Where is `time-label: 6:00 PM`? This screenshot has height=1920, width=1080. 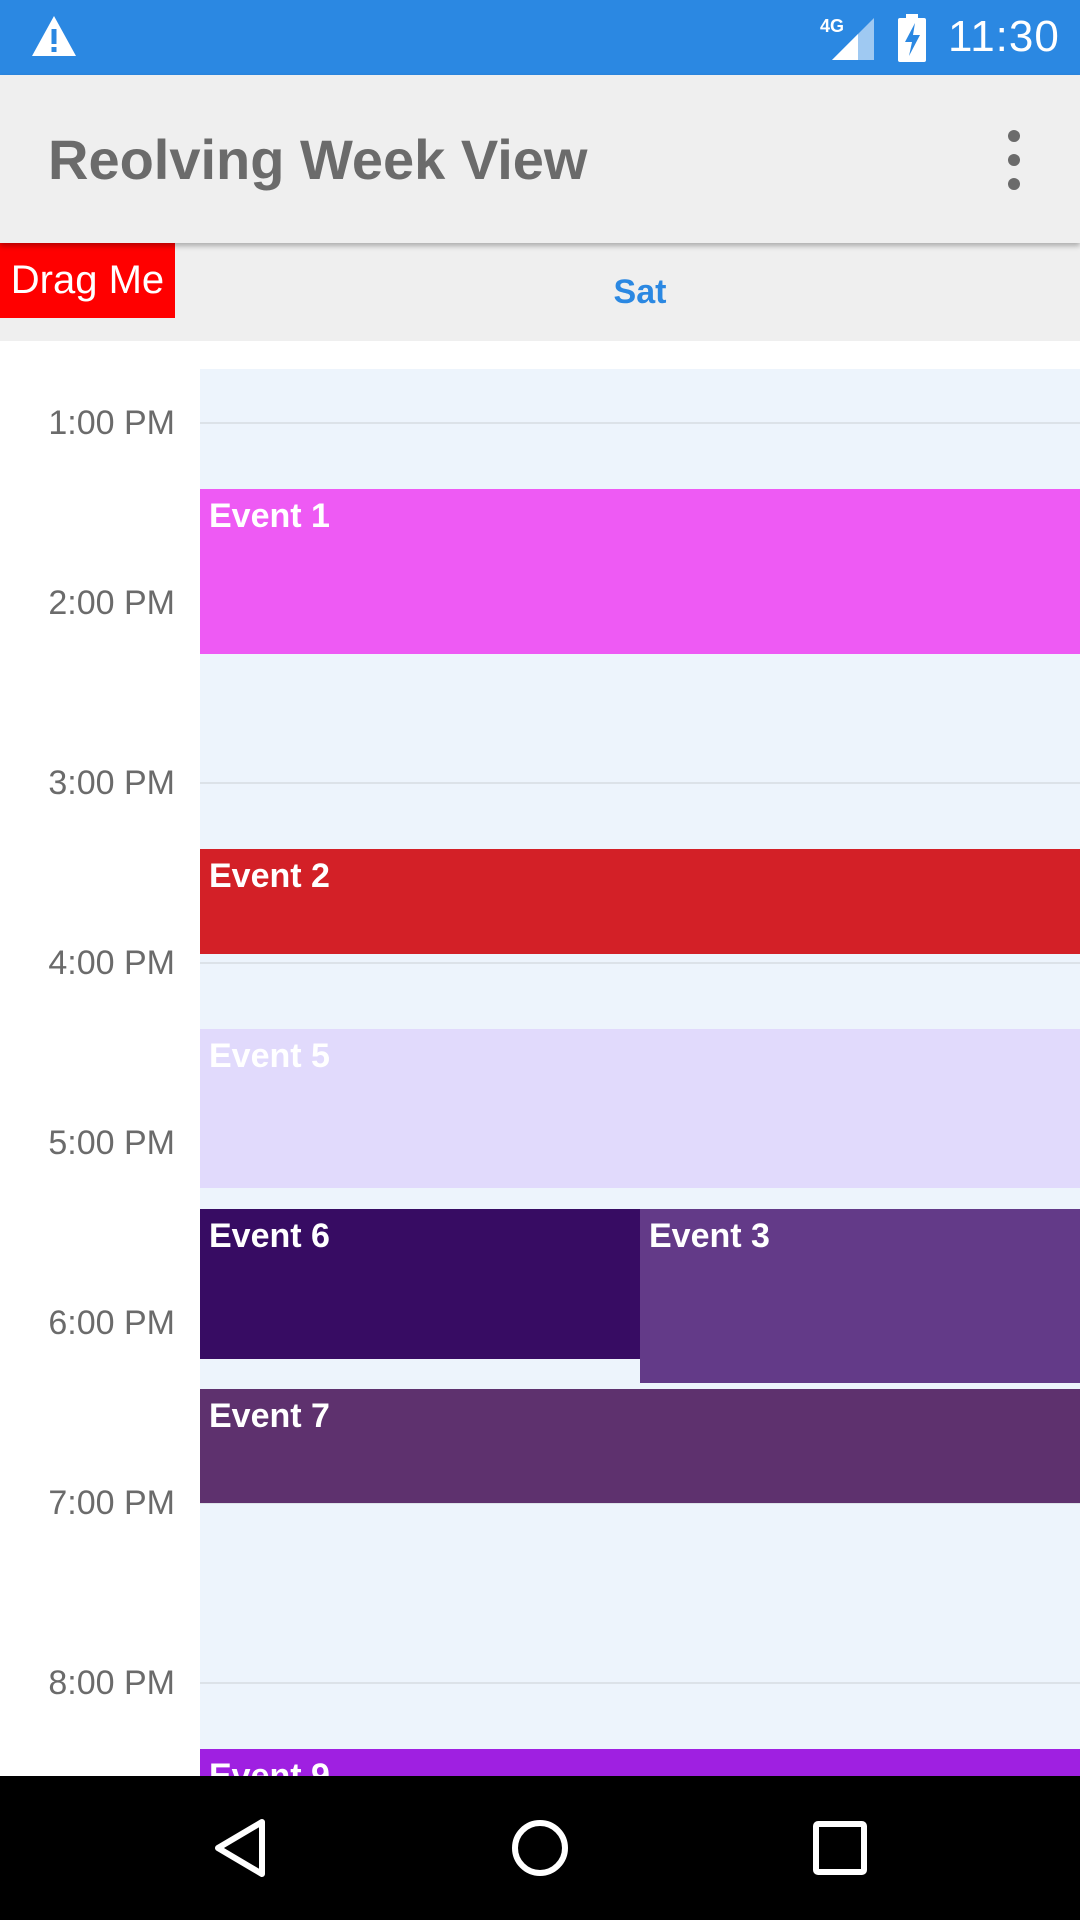
time-label: 6:00 PM is located at coordinates (111, 1323).